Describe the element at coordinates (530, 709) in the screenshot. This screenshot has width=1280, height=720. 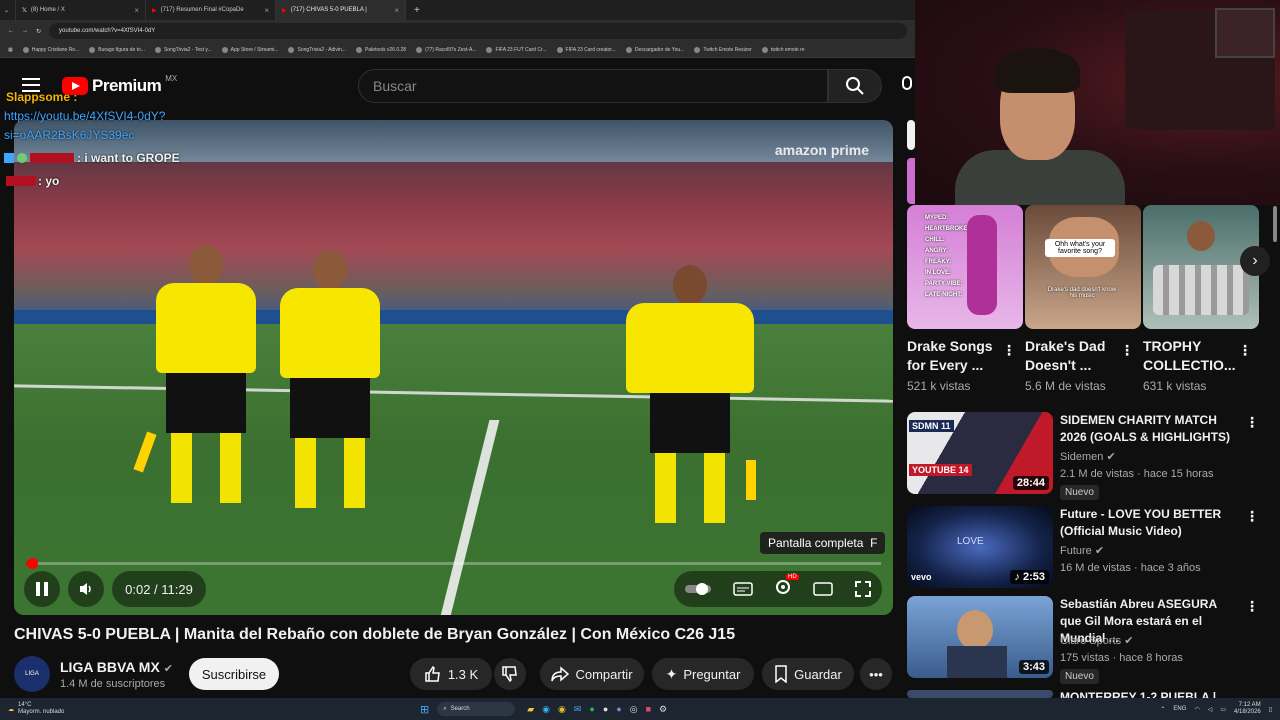
I see `file-explorer-icon: ▰` at that location.